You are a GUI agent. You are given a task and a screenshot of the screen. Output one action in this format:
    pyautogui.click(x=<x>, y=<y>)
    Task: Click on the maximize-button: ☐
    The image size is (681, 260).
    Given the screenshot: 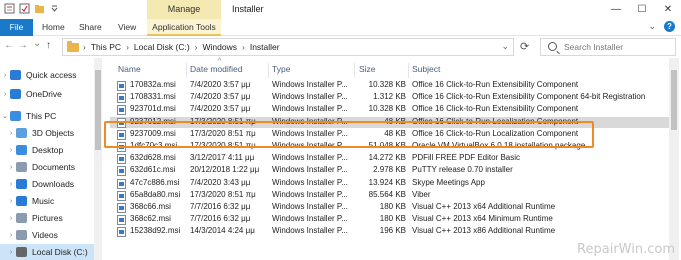 What is the action you would take?
    pyautogui.click(x=642, y=9)
    